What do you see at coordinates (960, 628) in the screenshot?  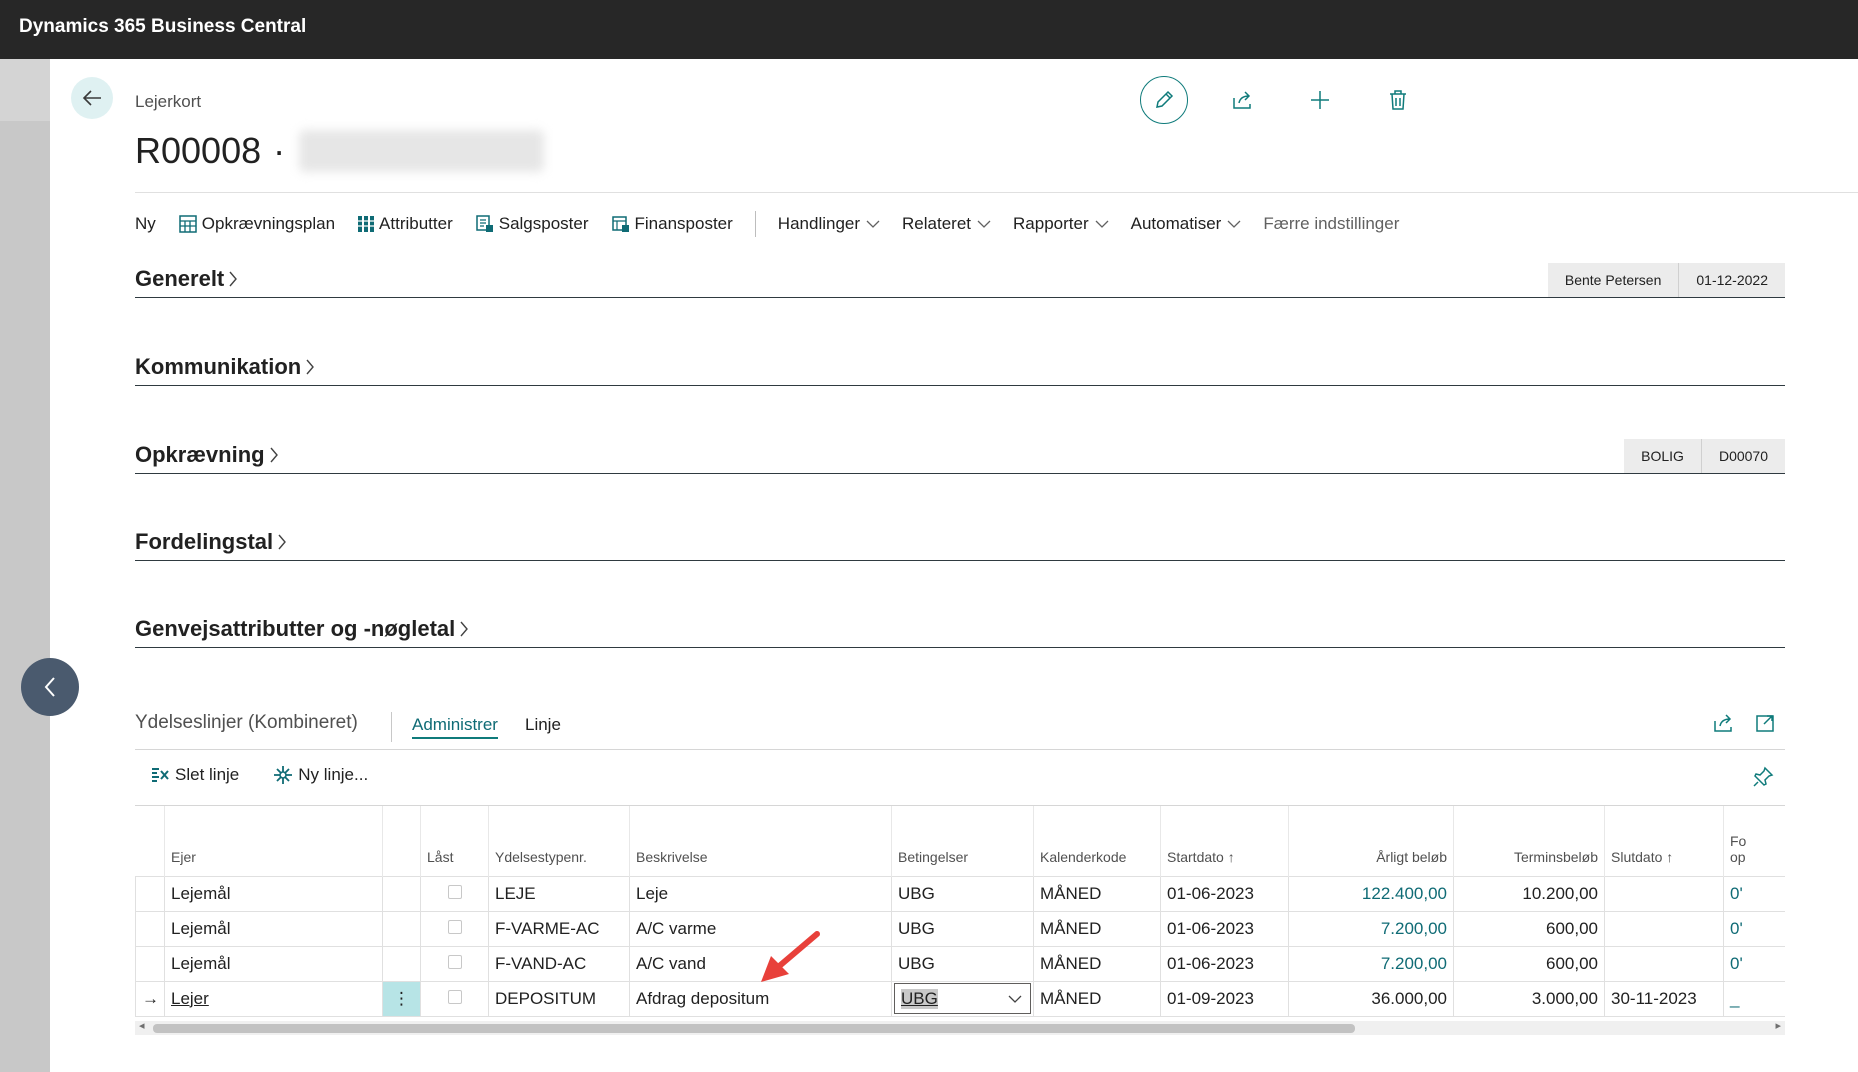 I see `fasttab-shortcut-attributes: Genvejsattributter og -nøgletal` at bounding box center [960, 628].